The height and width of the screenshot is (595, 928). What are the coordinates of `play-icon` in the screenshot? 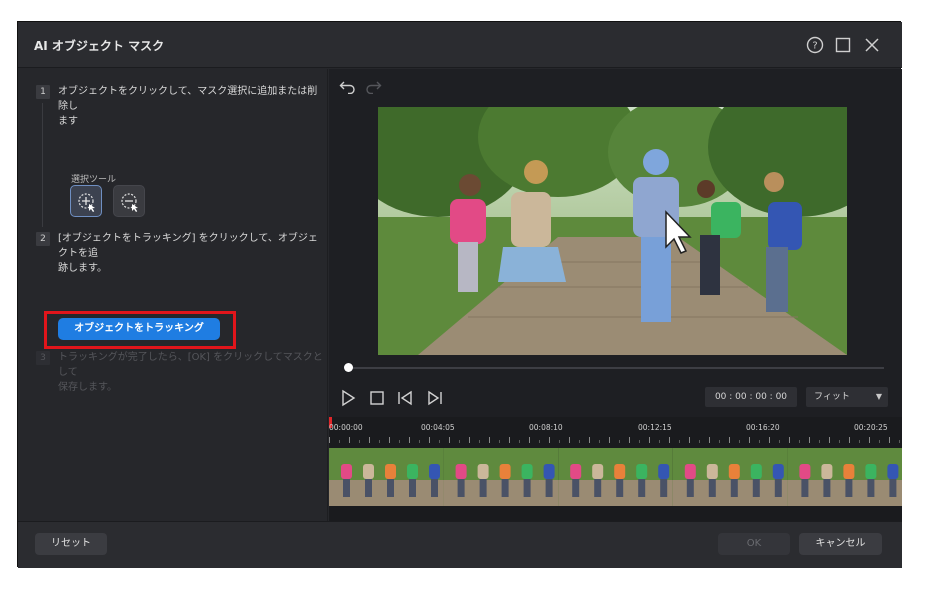 It's located at (348, 398).